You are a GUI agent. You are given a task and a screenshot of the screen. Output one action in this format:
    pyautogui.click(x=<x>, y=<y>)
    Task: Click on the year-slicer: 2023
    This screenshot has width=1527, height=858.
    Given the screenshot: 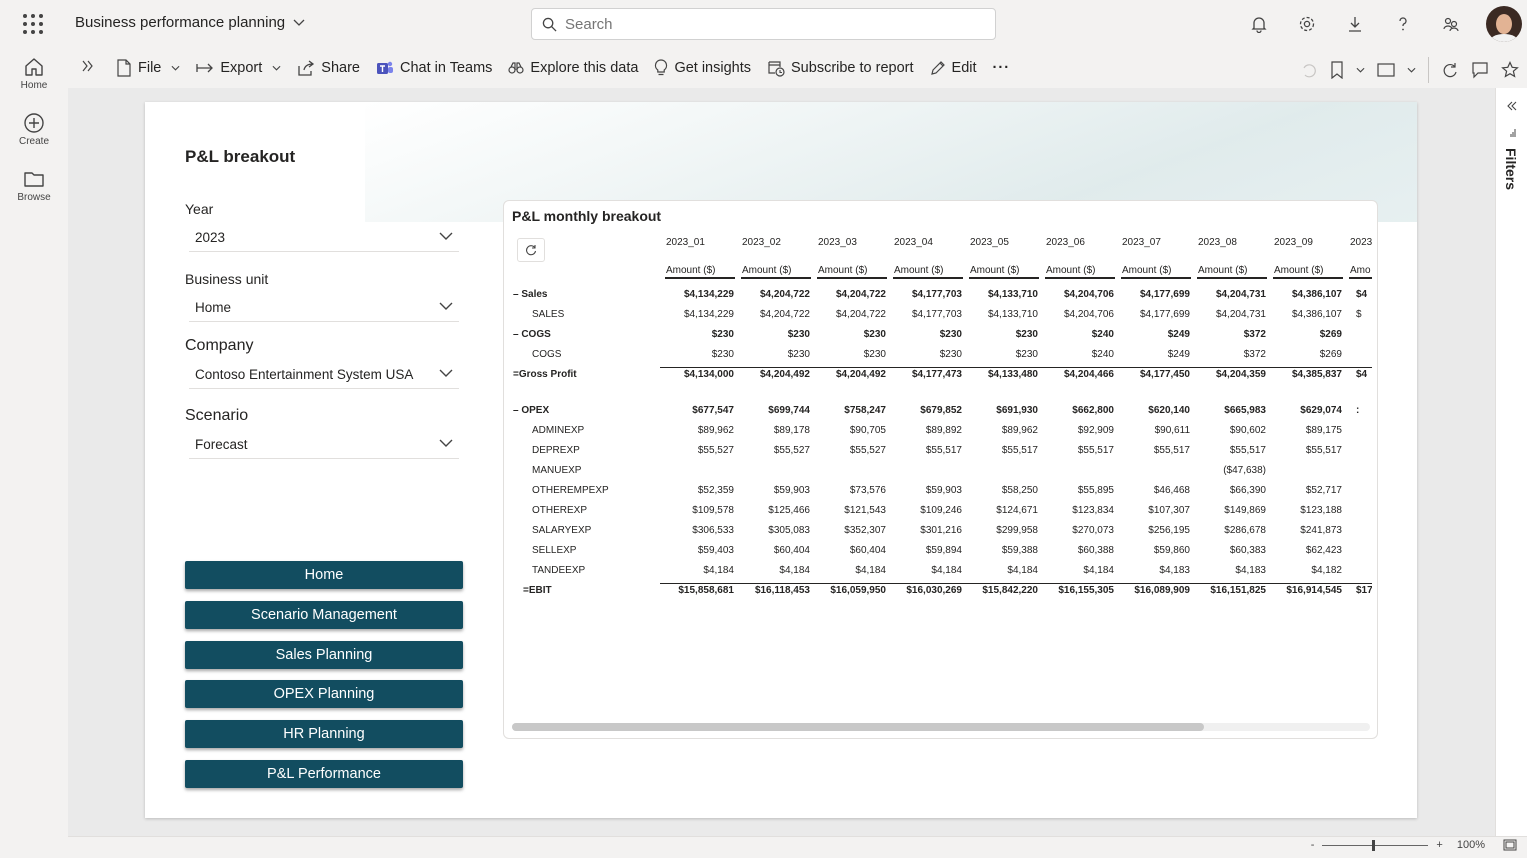 What is the action you would take?
    pyautogui.click(x=324, y=238)
    